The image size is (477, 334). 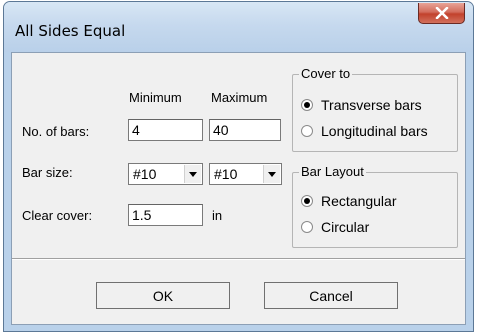 What do you see at coordinates (165, 215) in the screenshot?
I see `clear-cover-input: 1.5` at bounding box center [165, 215].